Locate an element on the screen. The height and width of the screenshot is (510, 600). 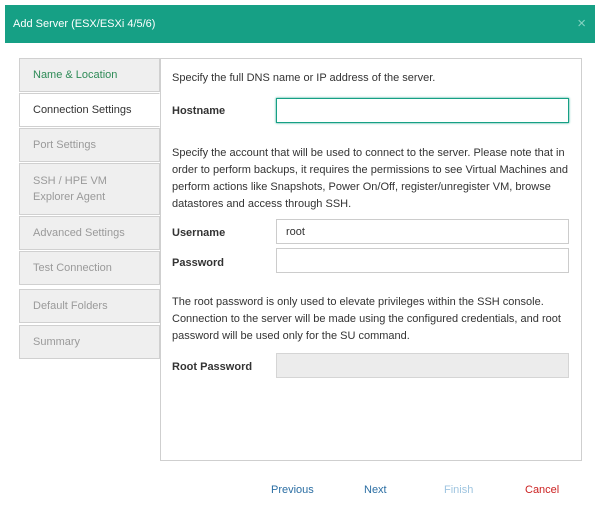
cancel-button: Cancel is located at coordinates (542, 490).